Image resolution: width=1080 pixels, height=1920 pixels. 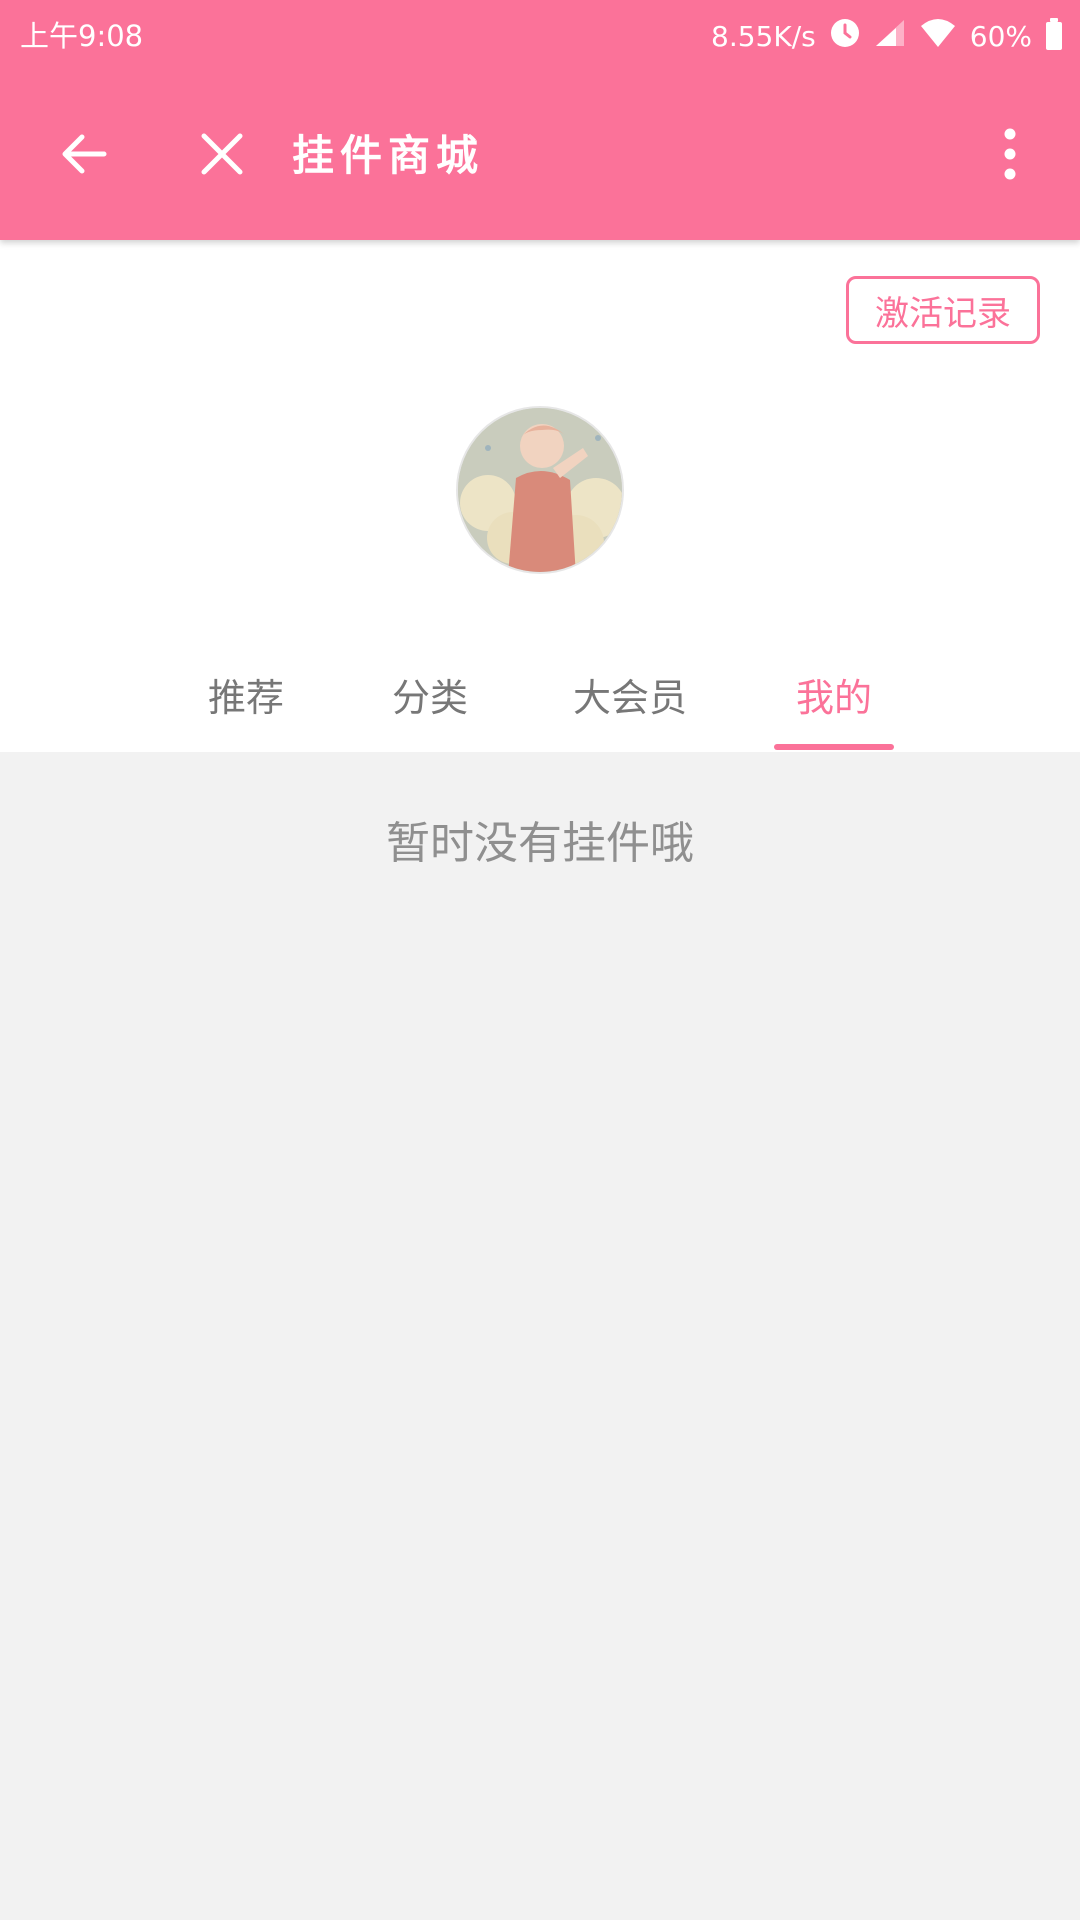 What do you see at coordinates (890, 36) in the screenshot?
I see `signal-icon` at bounding box center [890, 36].